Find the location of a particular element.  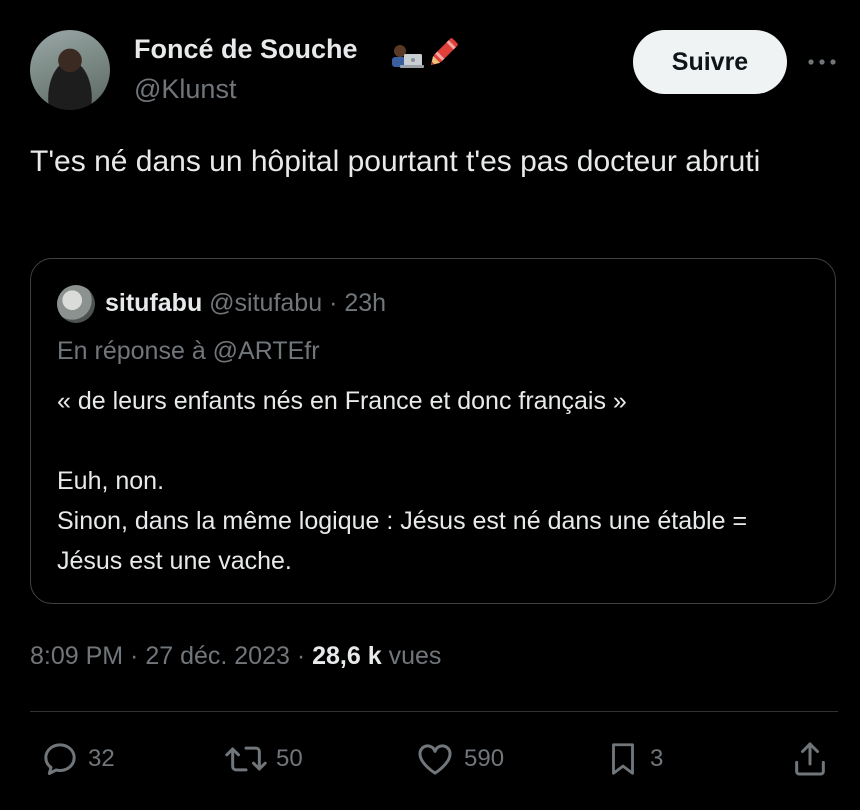

like-button: 590 is located at coordinates (459, 759).